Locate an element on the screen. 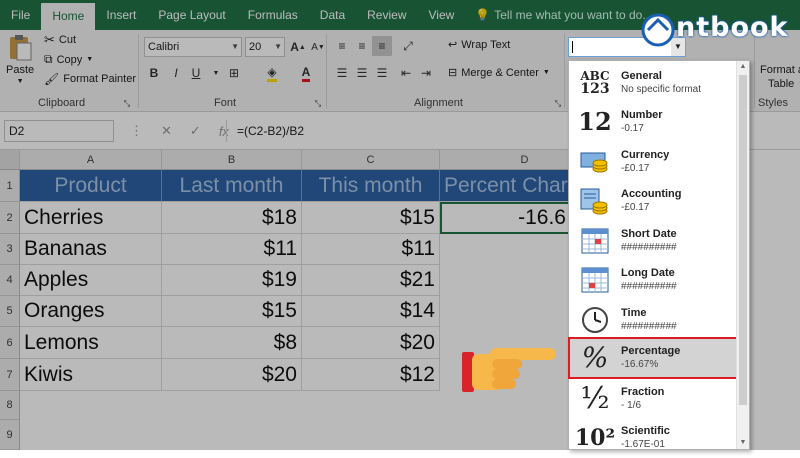 The height and width of the screenshot is (458, 800). scrollbar-thumb is located at coordinates (743, 240).